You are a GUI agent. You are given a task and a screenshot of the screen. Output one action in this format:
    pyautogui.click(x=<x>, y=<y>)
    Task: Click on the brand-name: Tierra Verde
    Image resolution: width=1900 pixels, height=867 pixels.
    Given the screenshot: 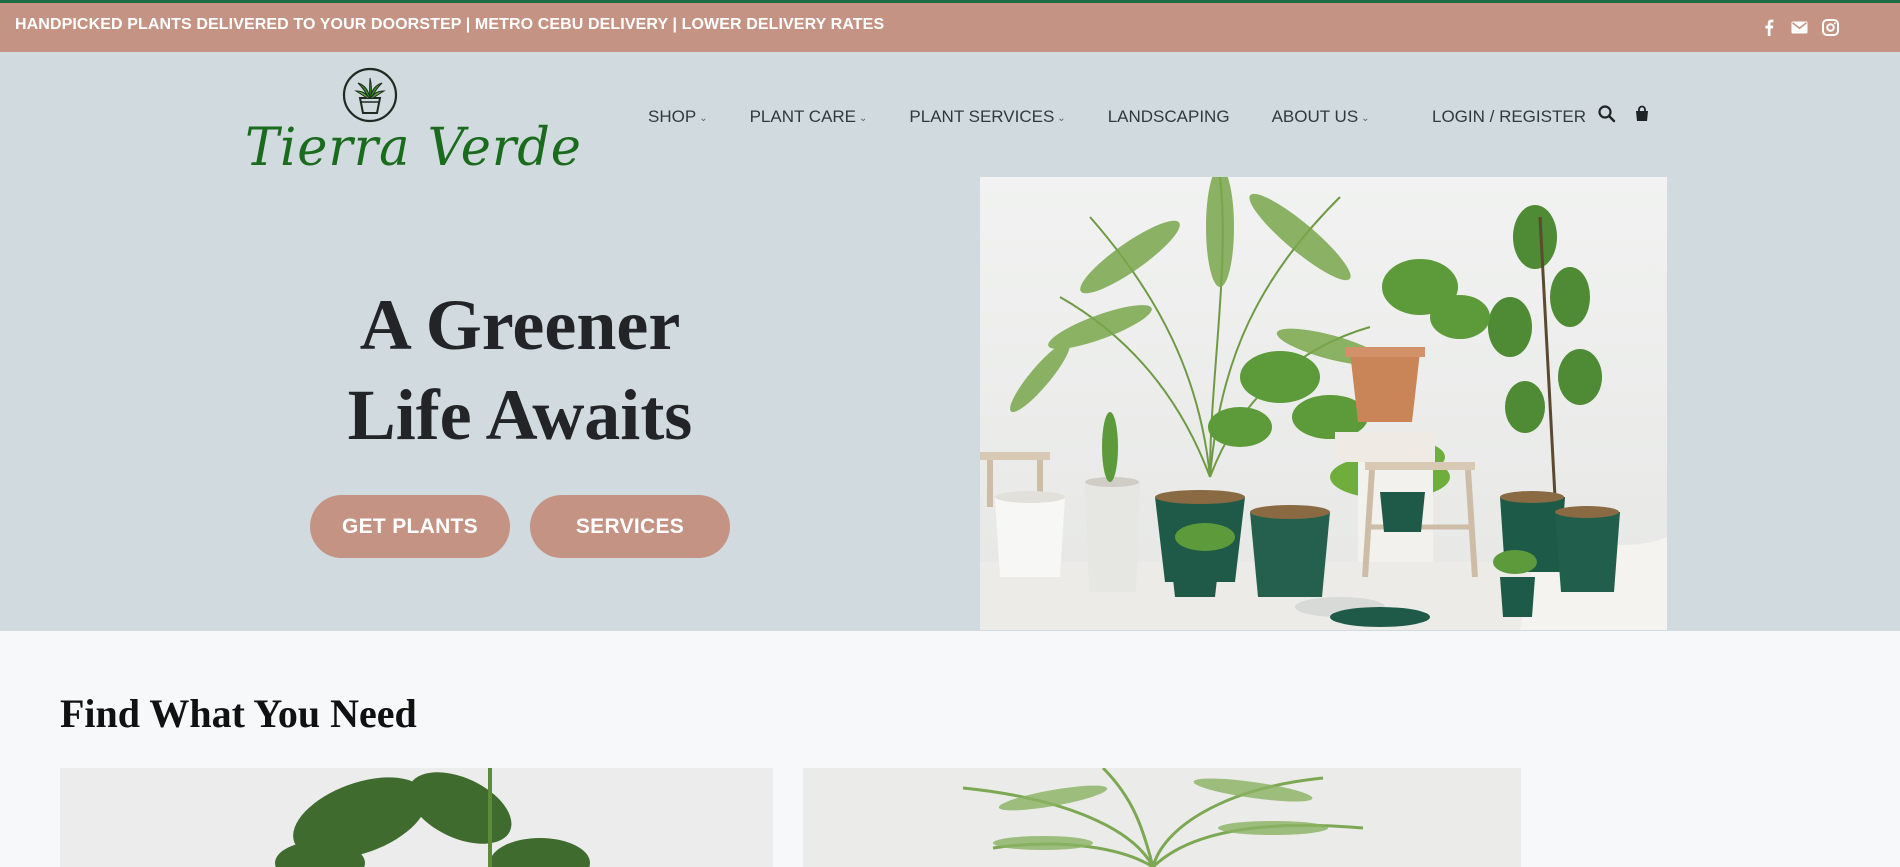 What is the action you would take?
    pyautogui.click(x=413, y=148)
    